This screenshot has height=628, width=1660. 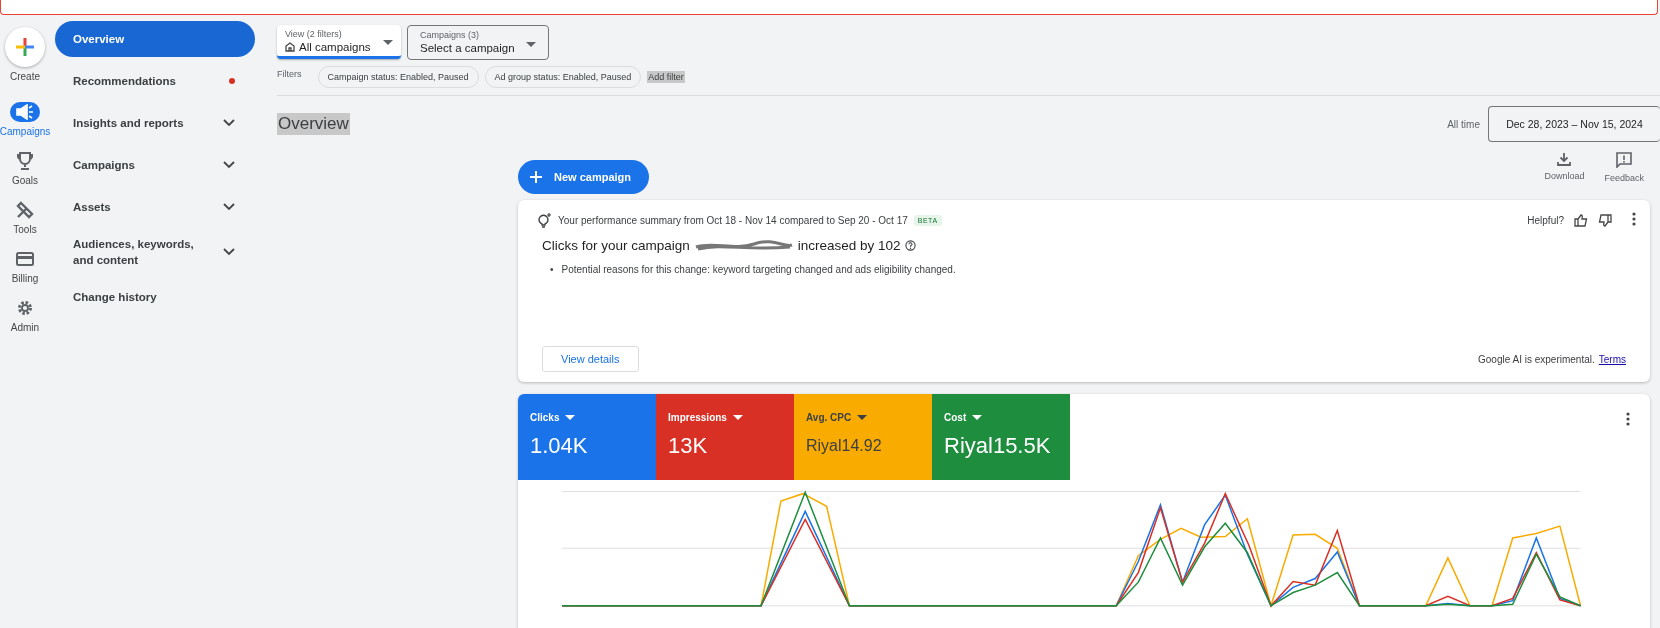 What do you see at coordinates (1564, 167) in the screenshot?
I see `toolbar-action: Download` at bounding box center [1564, 167].